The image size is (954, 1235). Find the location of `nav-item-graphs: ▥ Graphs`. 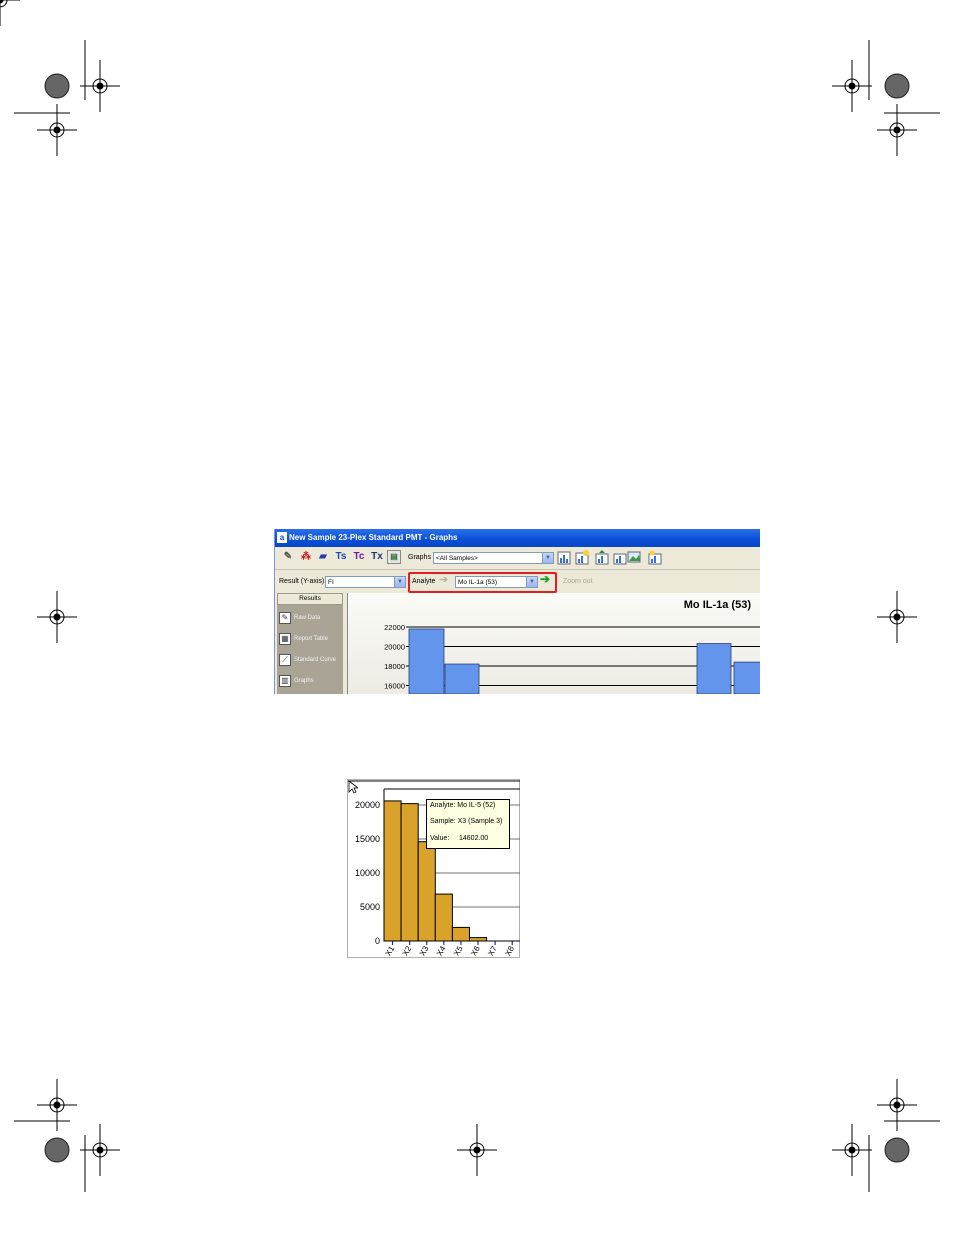

nav-item-graphs: ▥ Graphs is located at coordinates (310, 681).